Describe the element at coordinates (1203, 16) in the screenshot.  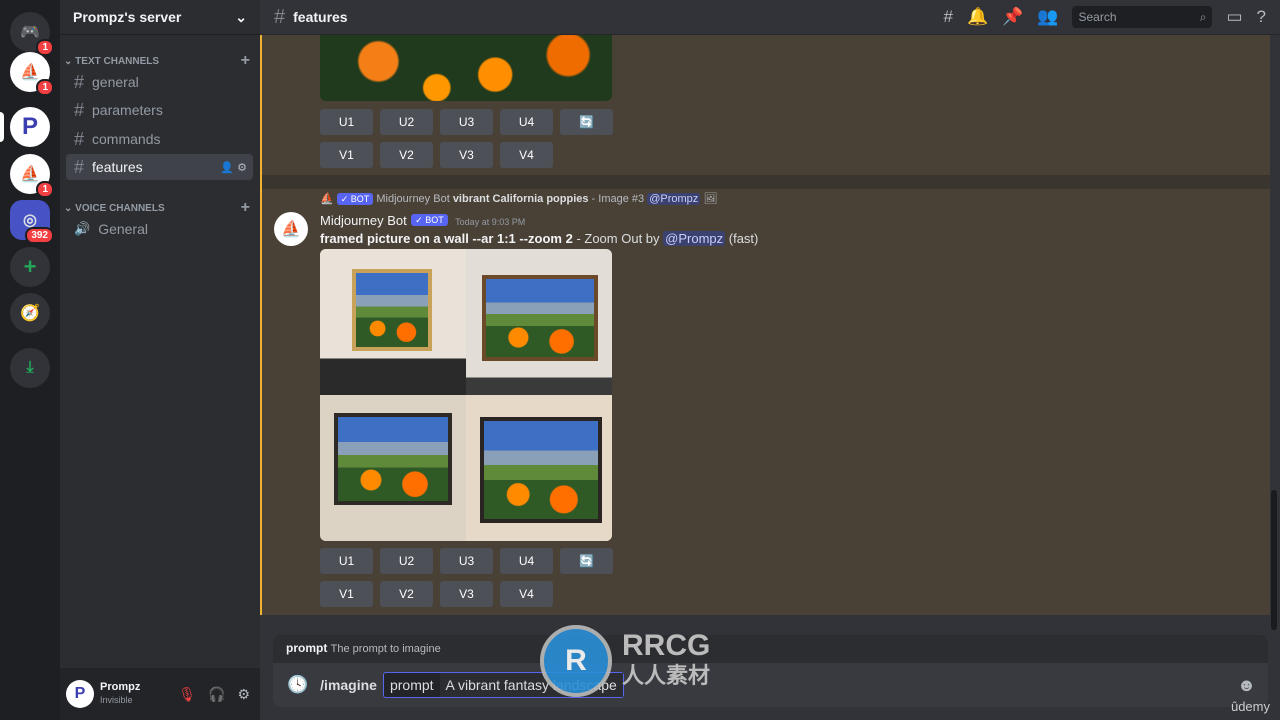
I see `search-icon: ⌕` at that location.